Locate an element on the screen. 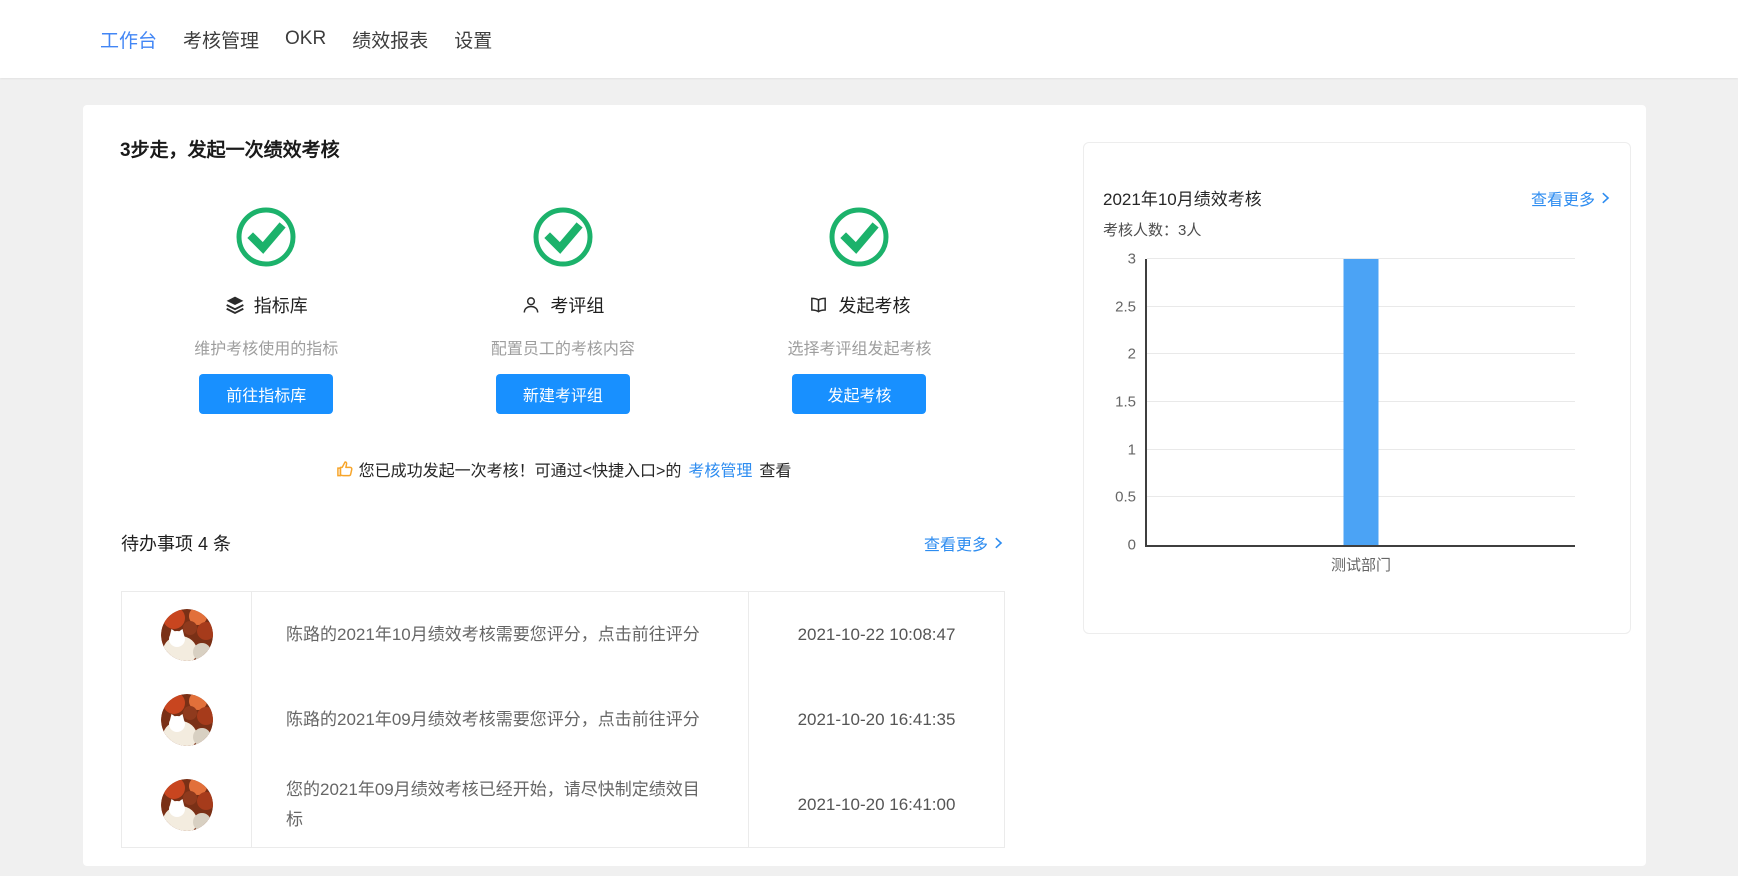  todo-text: 陈路的2021年09月绩效考核需要您评分，点击前往评分 is located at coordinates (493, 719).